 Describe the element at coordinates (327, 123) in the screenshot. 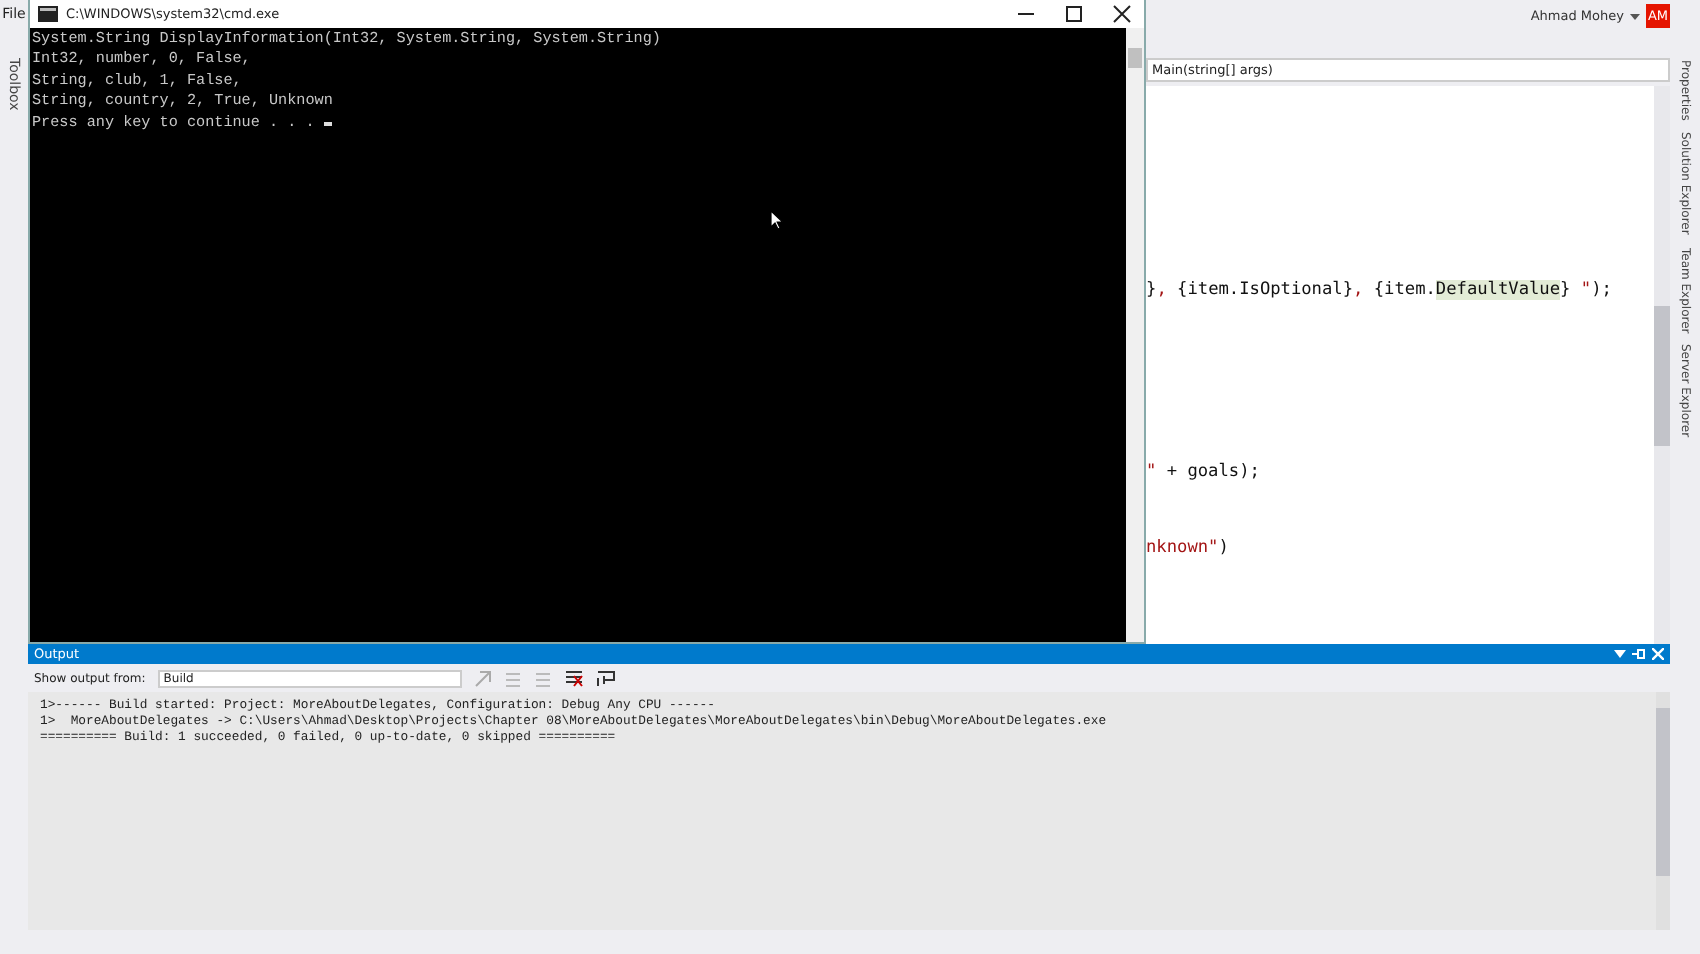

I see `text-cursor` at that location.